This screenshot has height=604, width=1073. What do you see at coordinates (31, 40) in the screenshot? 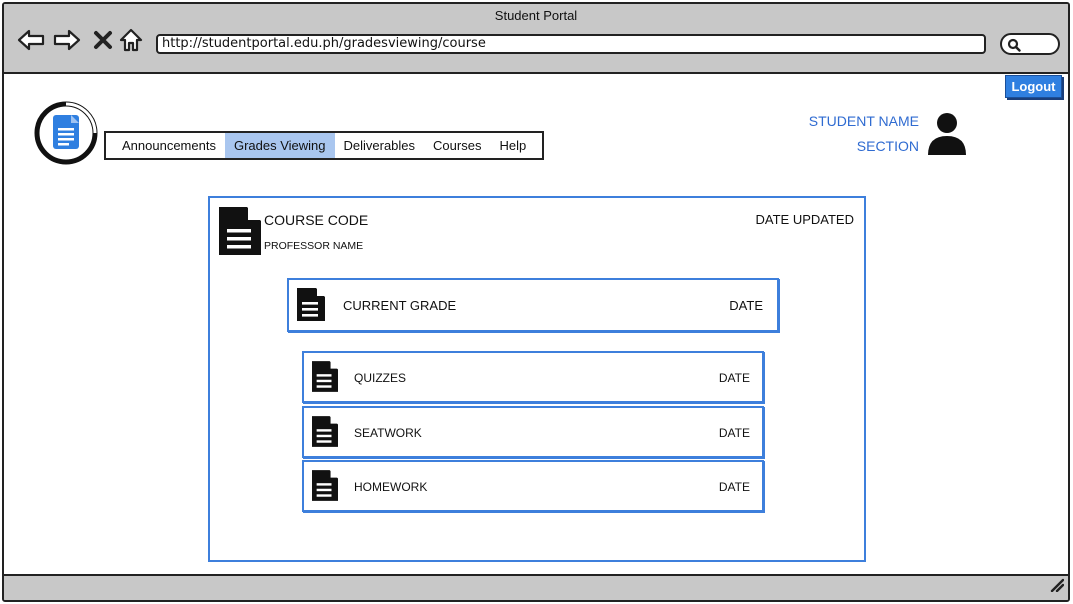
I see `back-arrow-icon` at bounding box center [31, 40].